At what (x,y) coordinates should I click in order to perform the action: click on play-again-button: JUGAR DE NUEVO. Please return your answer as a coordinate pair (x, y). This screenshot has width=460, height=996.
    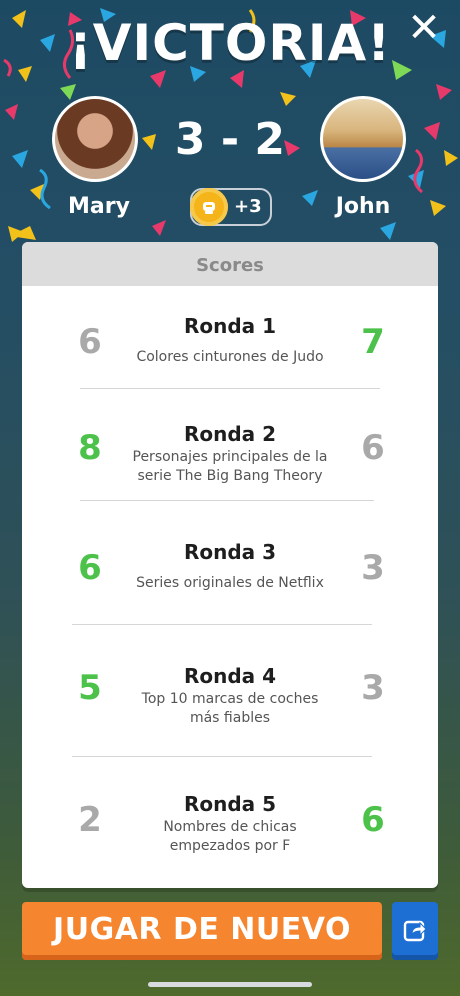
    Looking at the image, I should click on (202, 931).